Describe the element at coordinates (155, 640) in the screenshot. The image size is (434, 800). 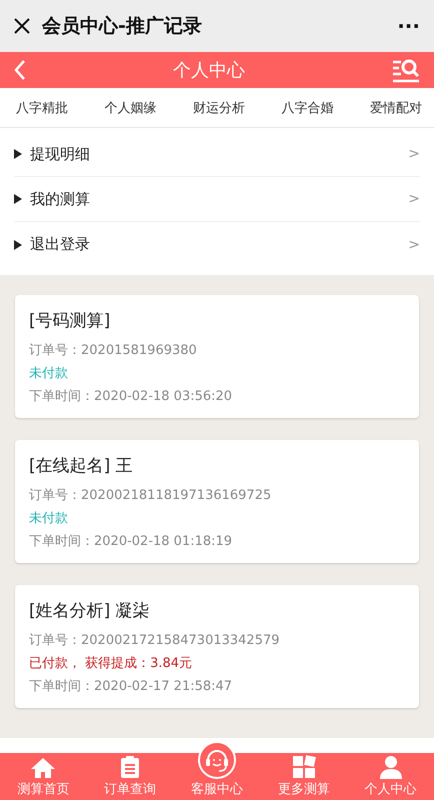
I see `order-number: 订单号：202002172158473013342579` at that location.